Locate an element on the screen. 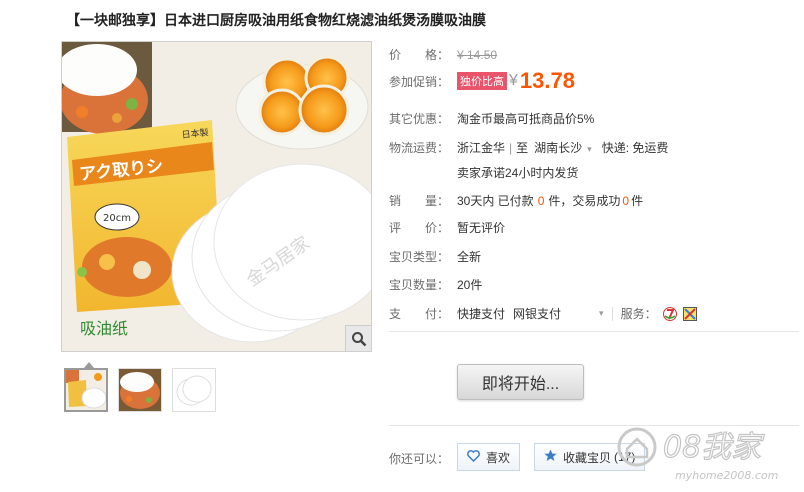 This screenshot has width=804, height=492. package-size: 20cm is located at coordinates (117, 218).